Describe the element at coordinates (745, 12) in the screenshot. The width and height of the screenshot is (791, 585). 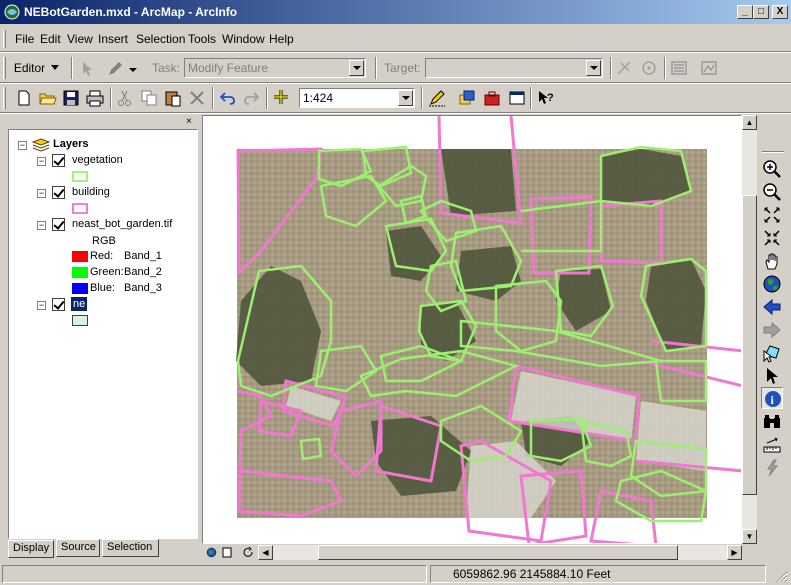
I see `minimize-button: _` at that location.